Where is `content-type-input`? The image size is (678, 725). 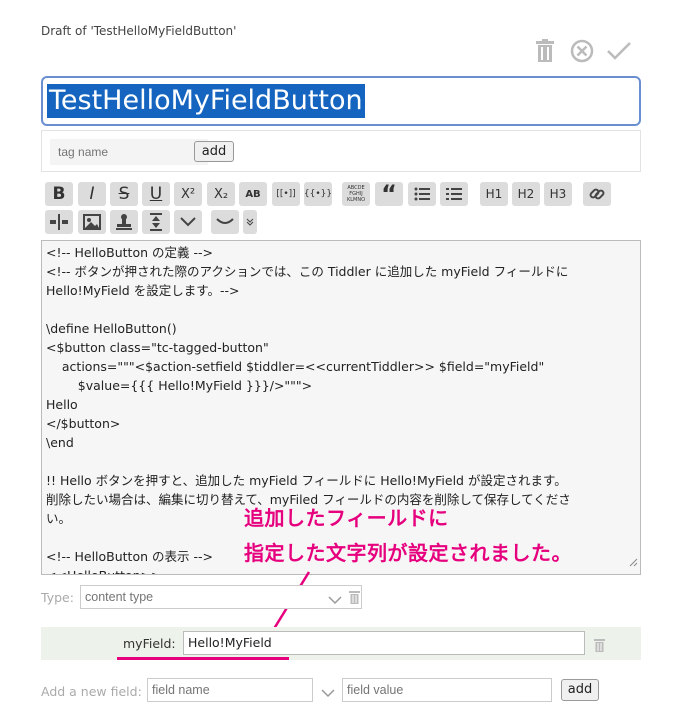 content-type-input is located at coordinates (221, 597).